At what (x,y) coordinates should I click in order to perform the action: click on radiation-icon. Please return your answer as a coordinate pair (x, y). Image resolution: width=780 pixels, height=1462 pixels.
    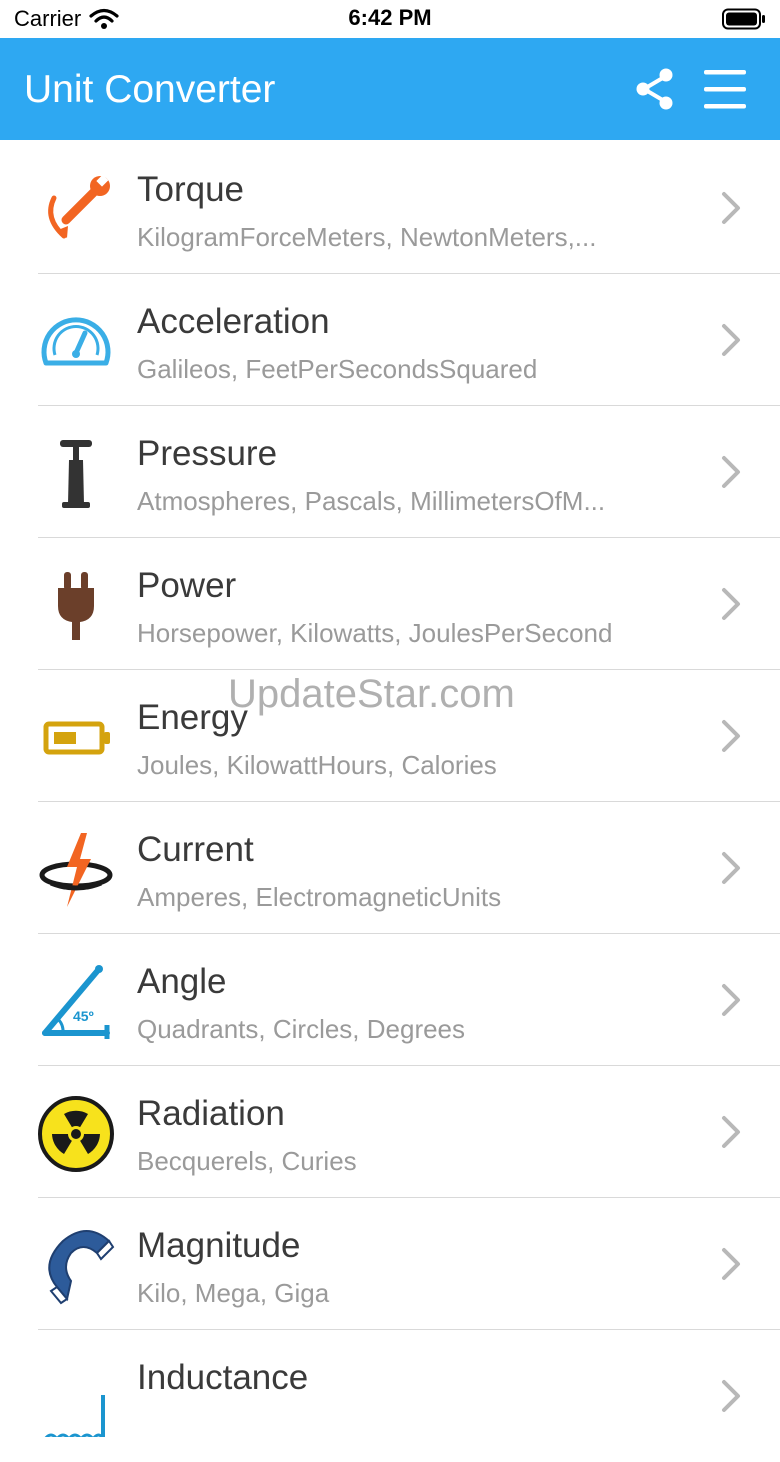
    Looking at the image, I should click on (76, 1134).